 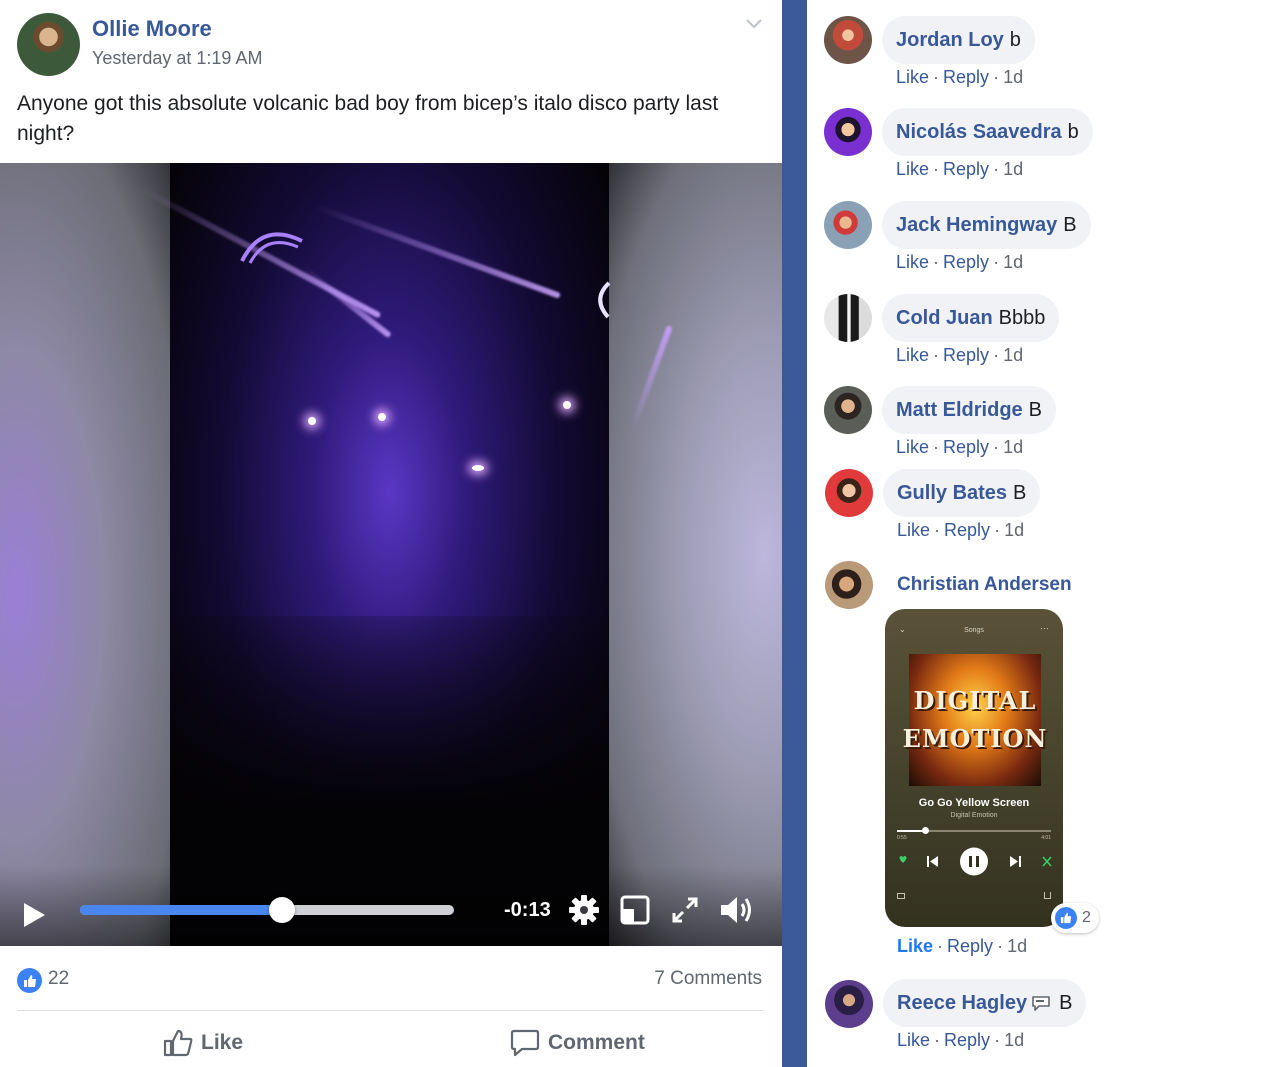 What do you see at coordinates (979, 132) in the screenshot?
I see `comment-author: Nicolás Saavedra` at bounding box center [979, 132].